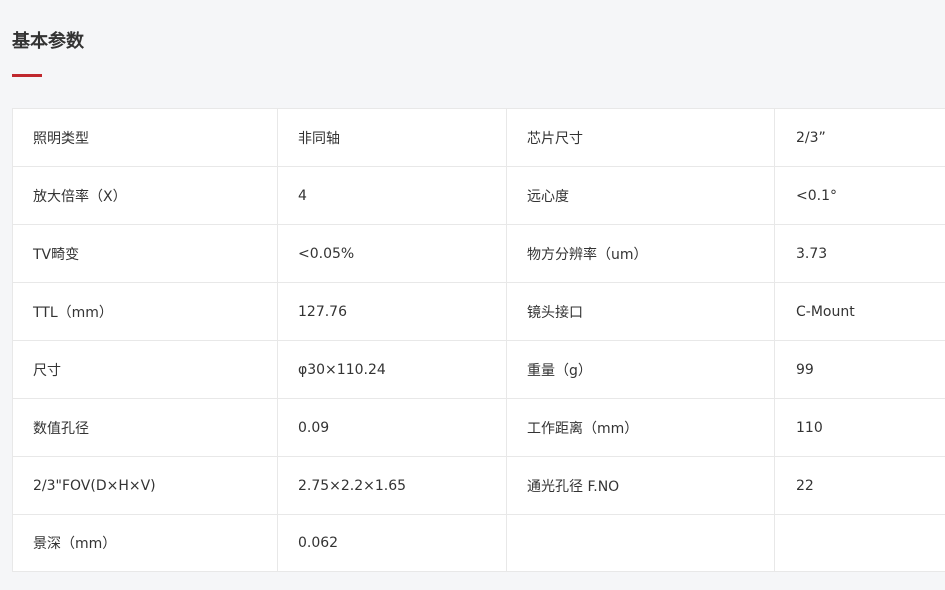 Image resolution: width=945 pixels, height=590 pixels. What do you see at coordinates (392, 137) in the screenshot?
I see `spec-value: 非同轴` at bounding box center [392, 137].